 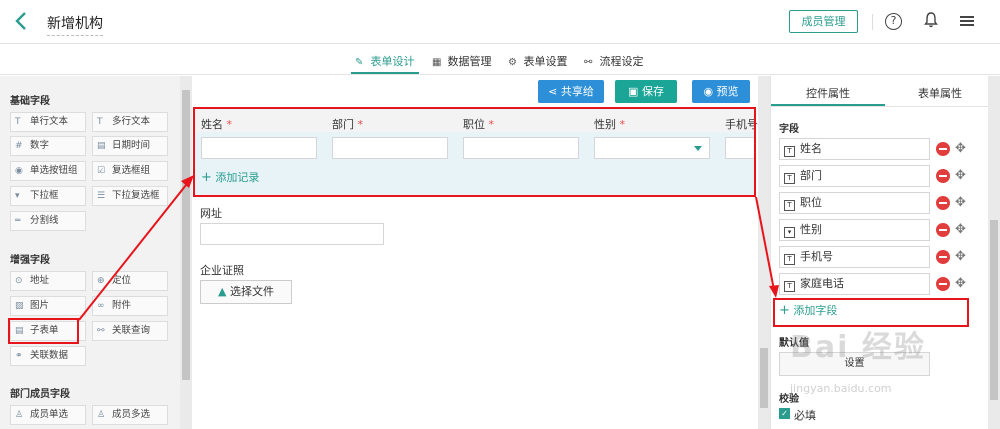 I want to click on help-icon: ?, so click(x=893, y=21).